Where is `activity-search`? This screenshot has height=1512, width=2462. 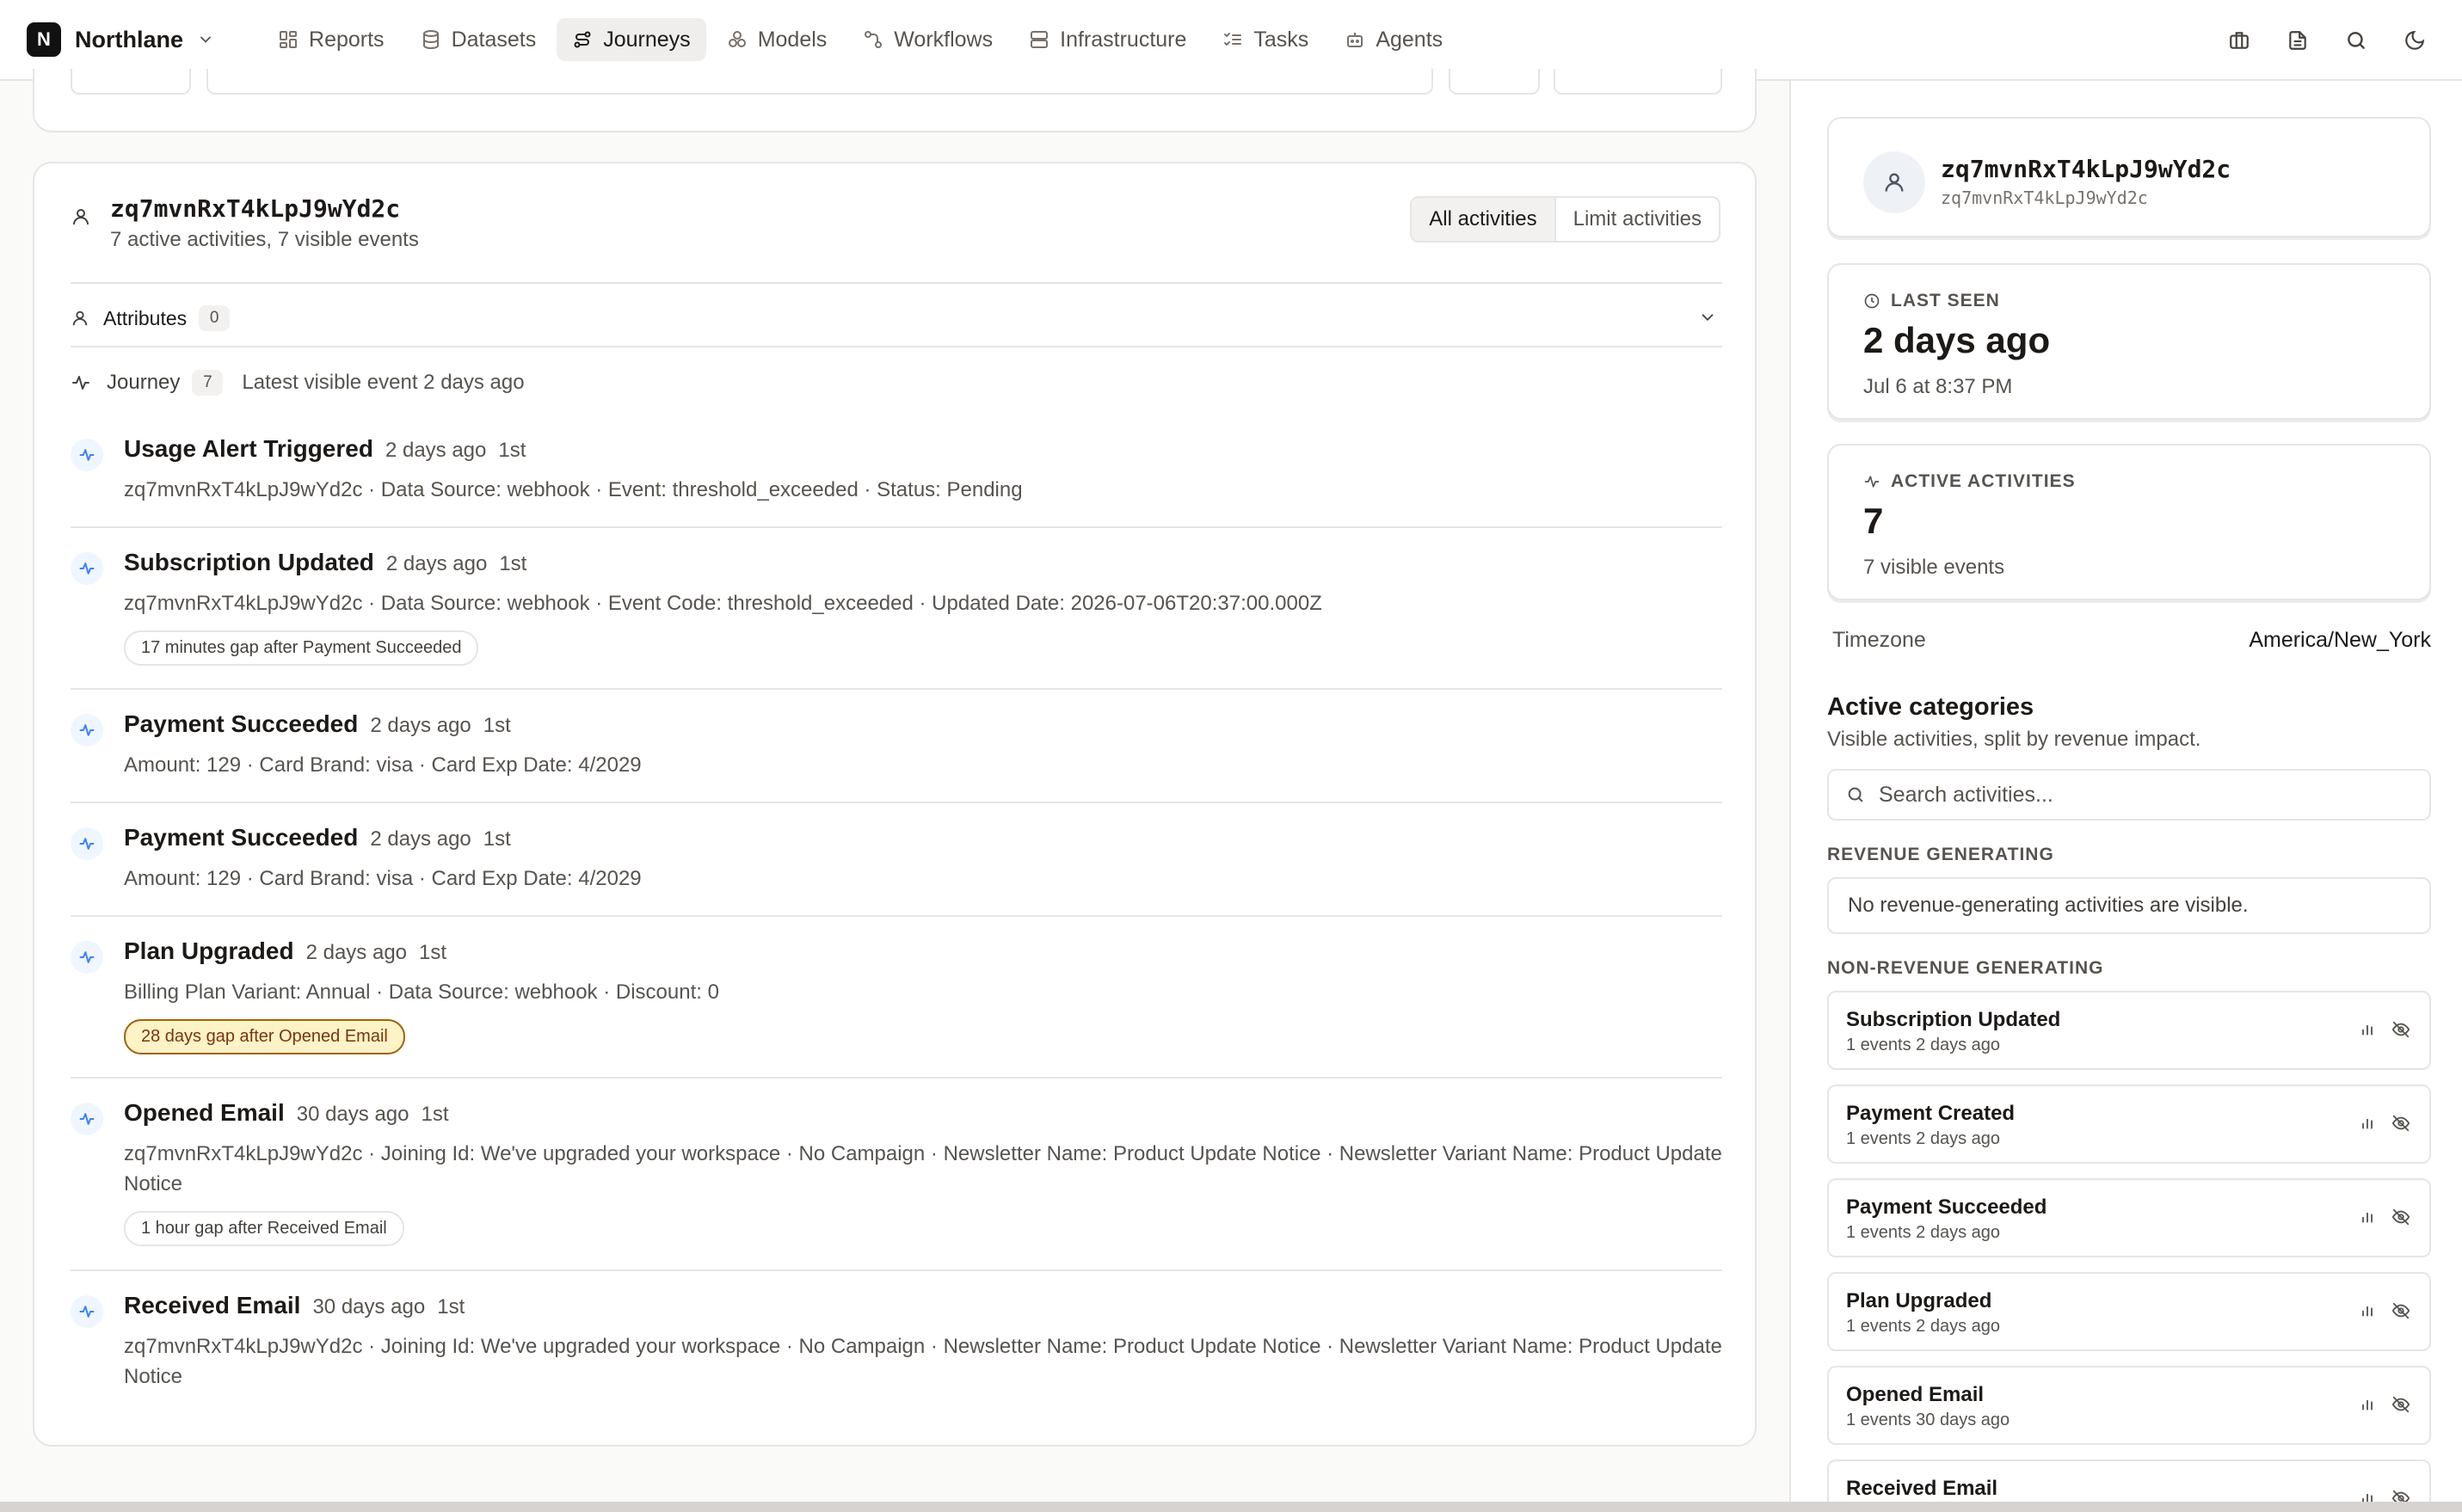 activity-search is located at coordinates (2129, 795).